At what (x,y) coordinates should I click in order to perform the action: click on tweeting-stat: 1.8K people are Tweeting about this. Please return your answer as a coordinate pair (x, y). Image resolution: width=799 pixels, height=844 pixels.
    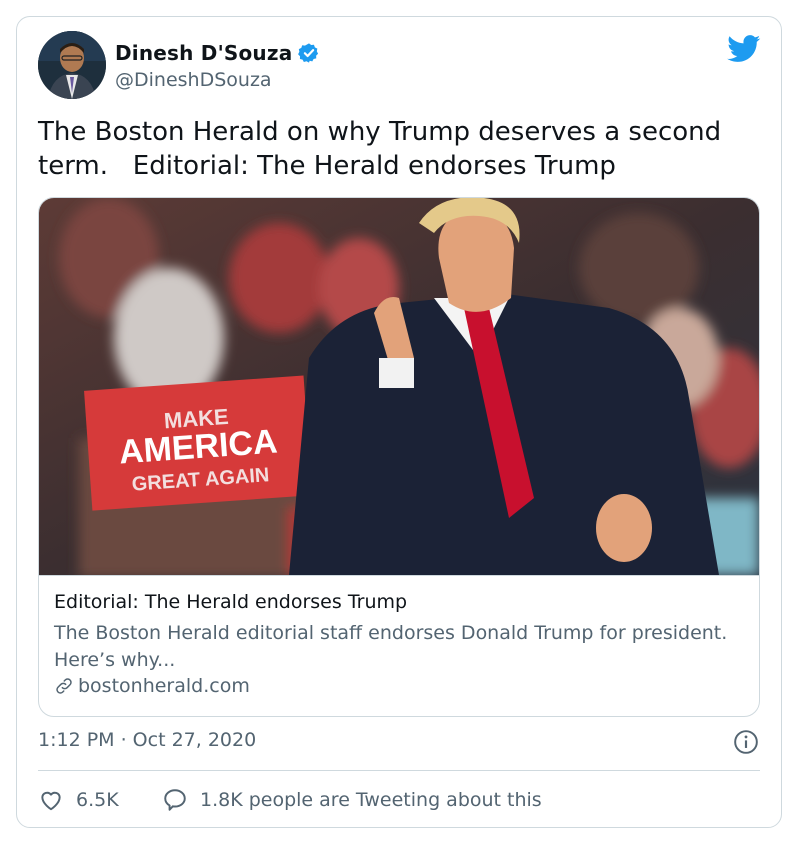
    Looking at the image, I should click on (352, 800).